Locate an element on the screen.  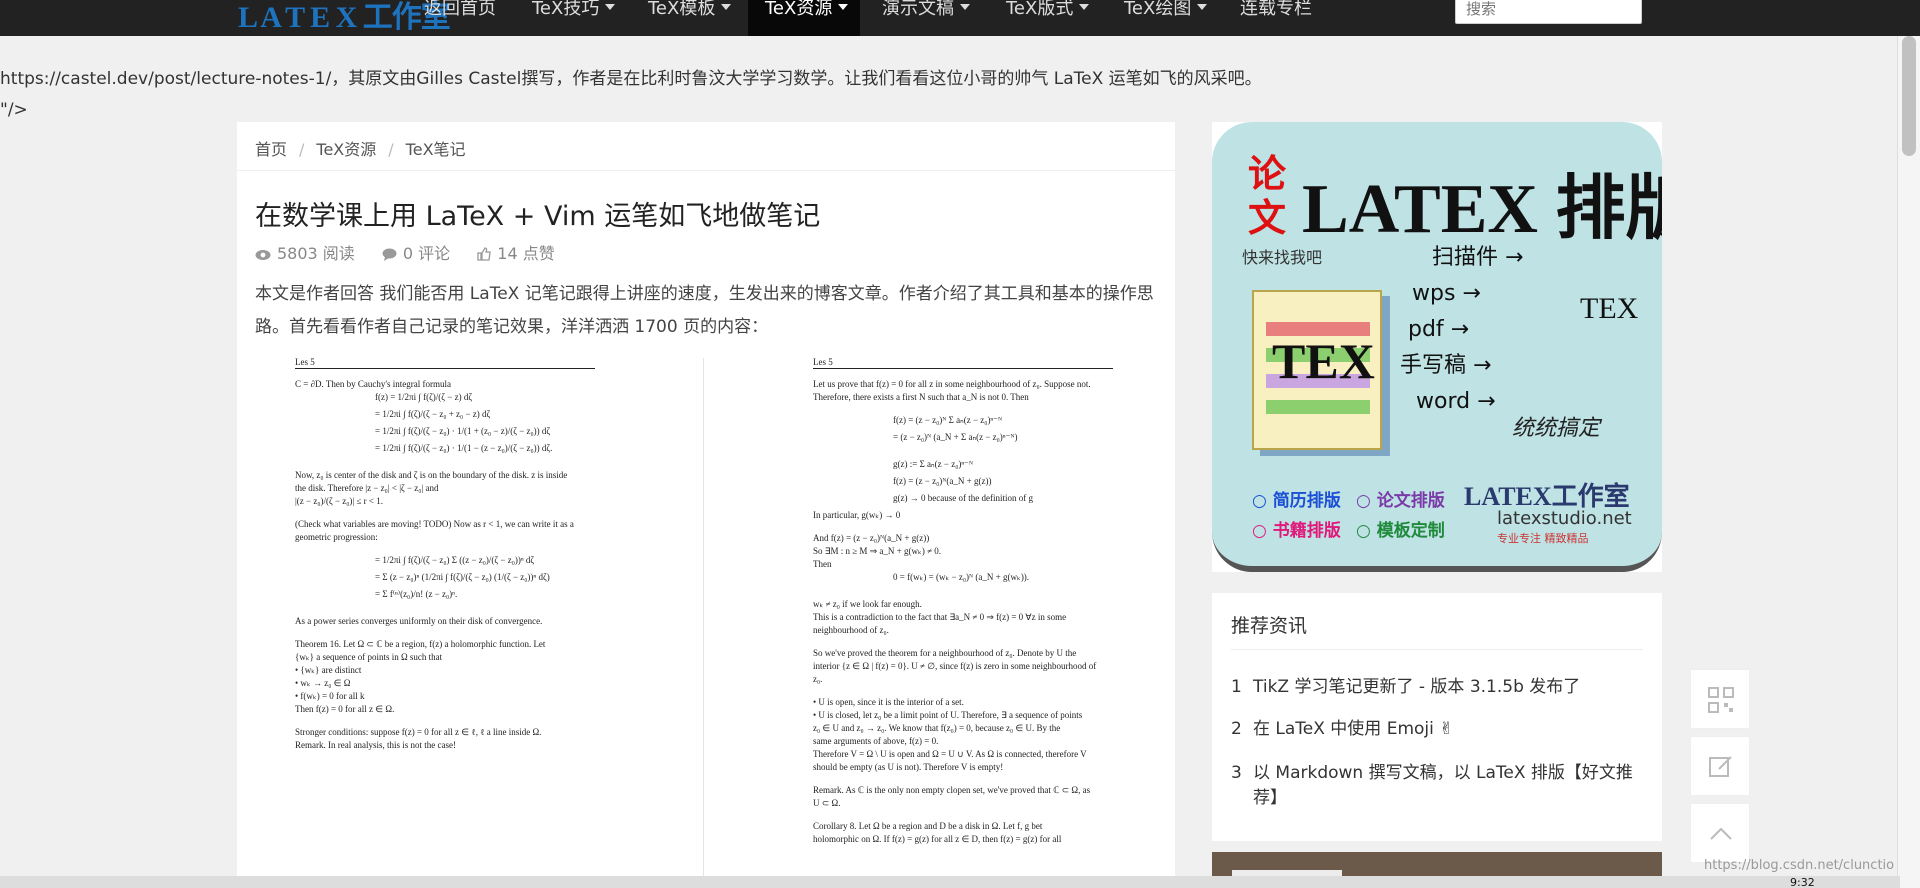
notes-line: = (z − z₀)ᴺ (a_N + Σ aₙ(z − z₀)ⁿ⁻ᴺ) is located at coordinates (955, 437).